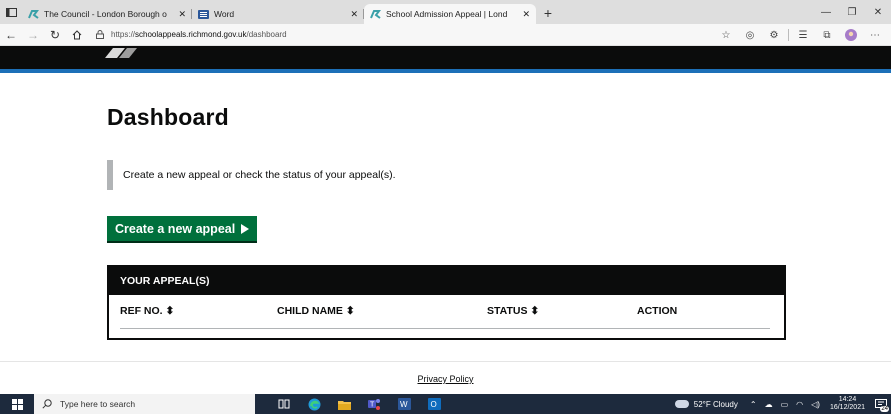  I want to click on page-title: Dashboard, so click(168, 117).